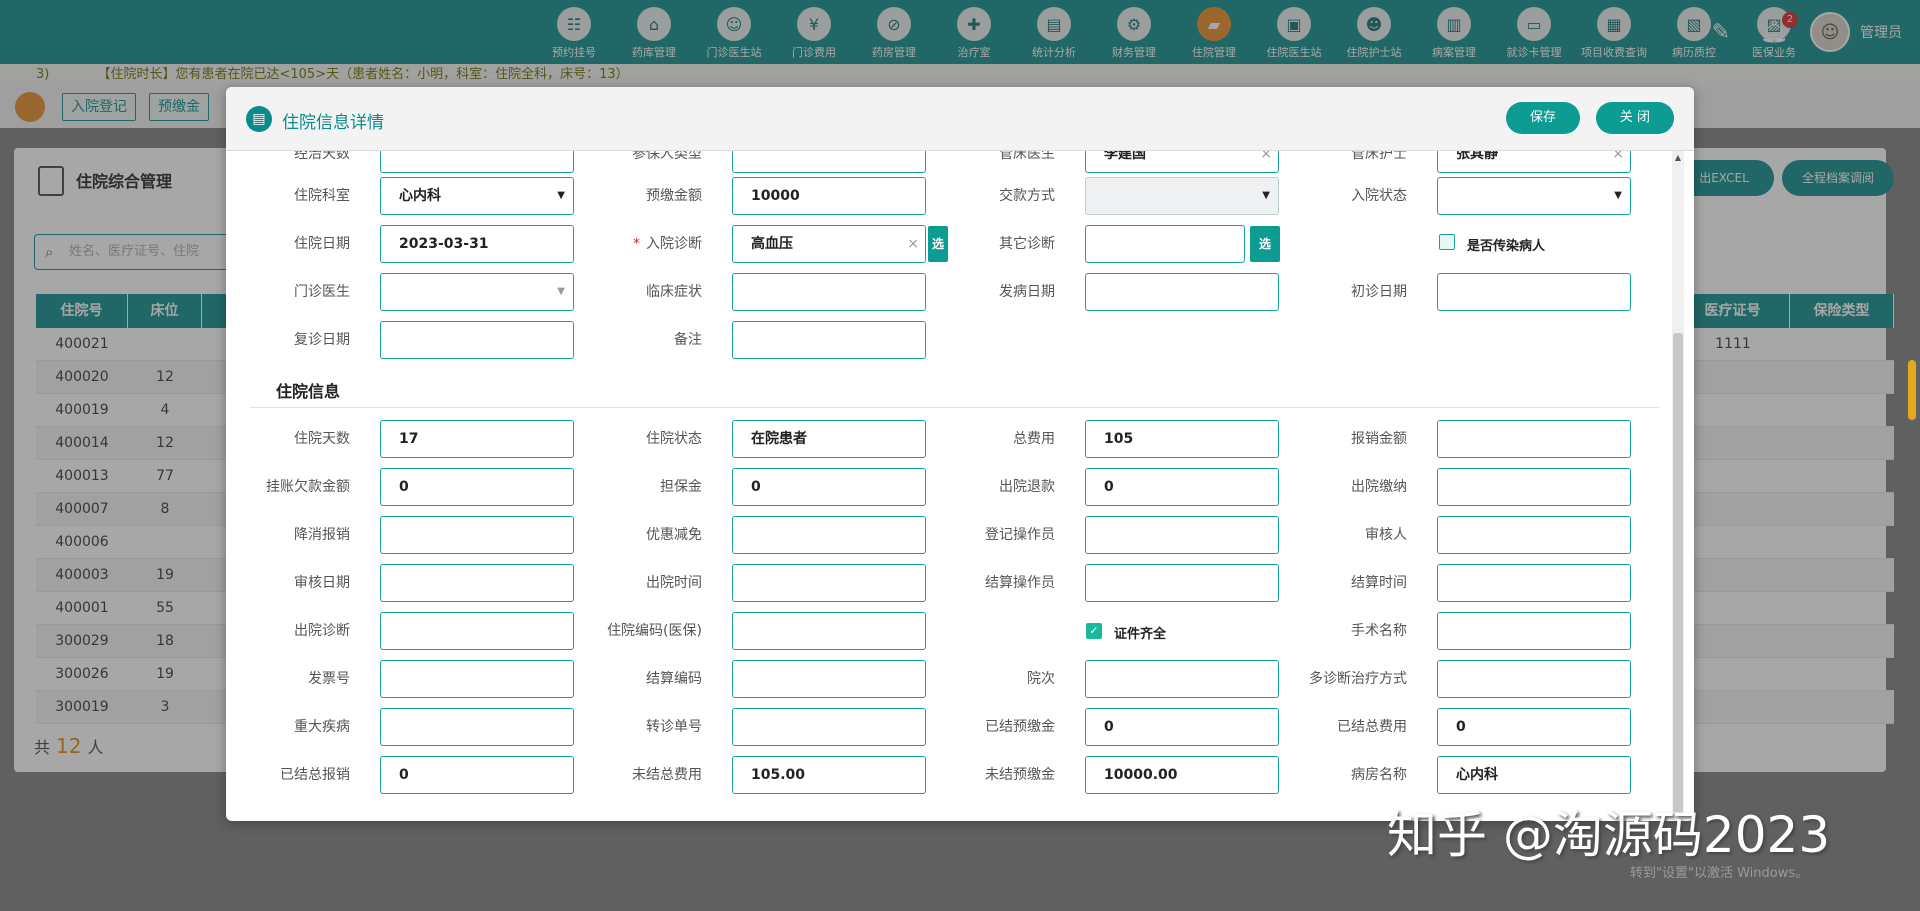 Image resolution: width=1920 pixels, height=911 pixels. What do you see at coordinates (1543, 118) in the screenshot?
I see `save-button: 保存` at bounding box center [1543, 118].